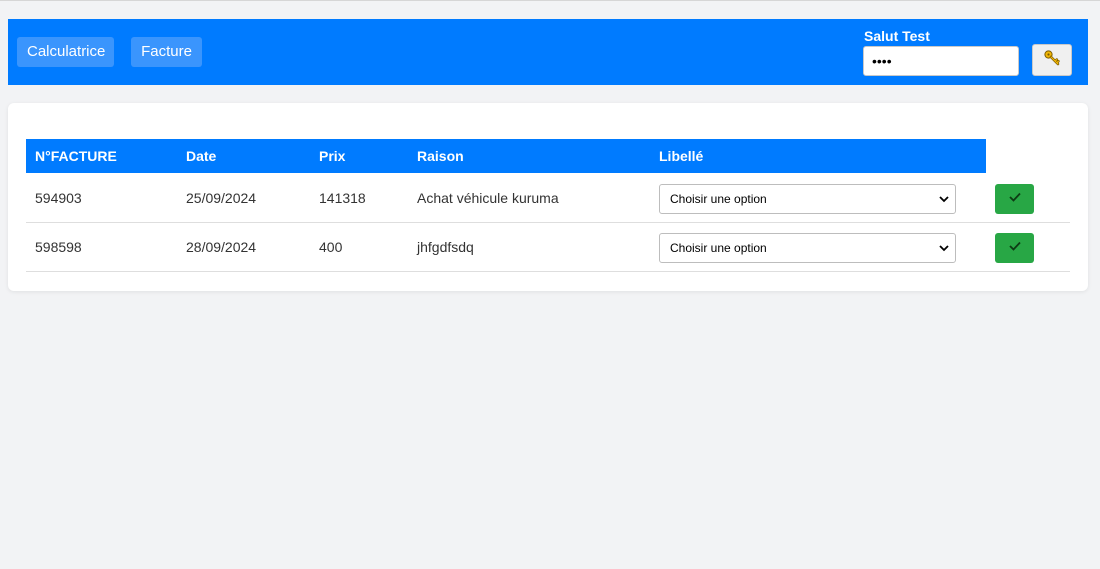 Image resolution: width=1100 pixels, height=569 pixels. I want to click on navbar: Calculatrice Facture Salut Test, so click(548, 52).